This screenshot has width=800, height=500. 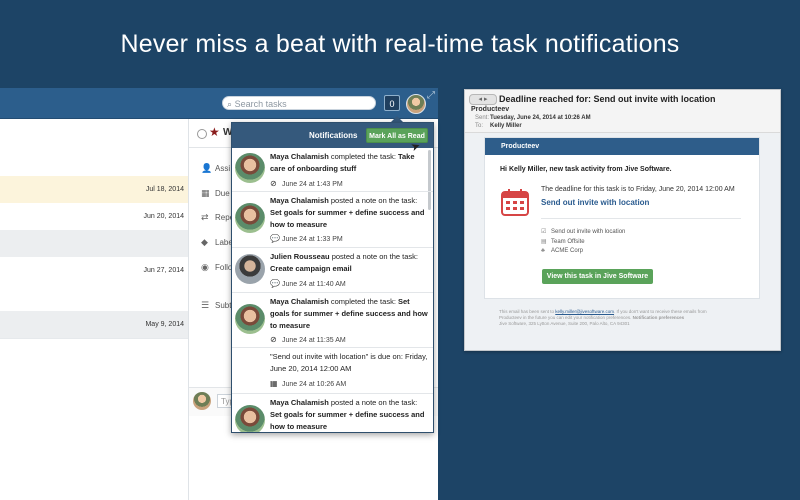 What do you see at coordinates (544, 242) in the screenshot?
I see `book-icon: ▤` at bounding box center [544, 242].